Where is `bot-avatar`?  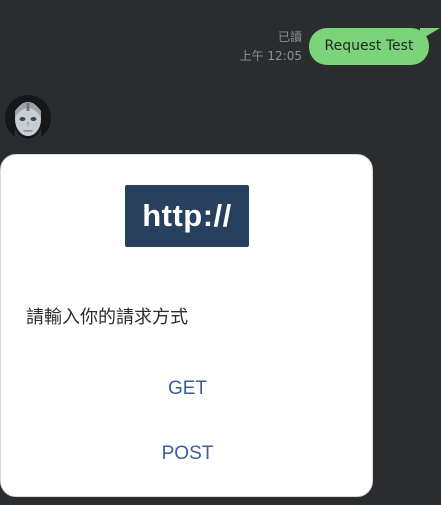 bot-avatar is located at coordinates (28, 118).